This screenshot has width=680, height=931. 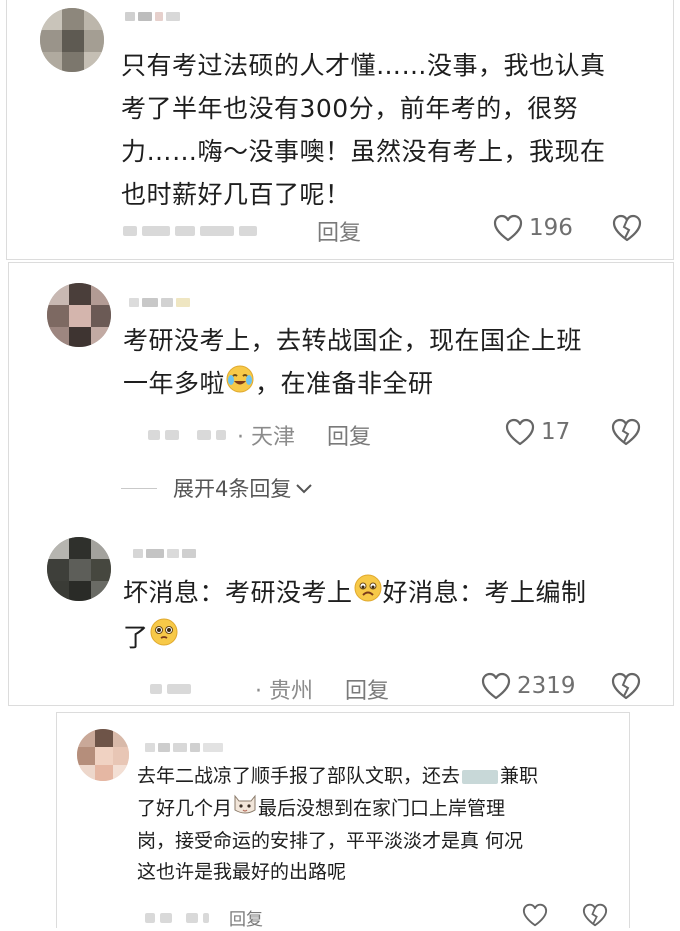 I want to click on chevron-down-icon, so click(x=304, y=488).